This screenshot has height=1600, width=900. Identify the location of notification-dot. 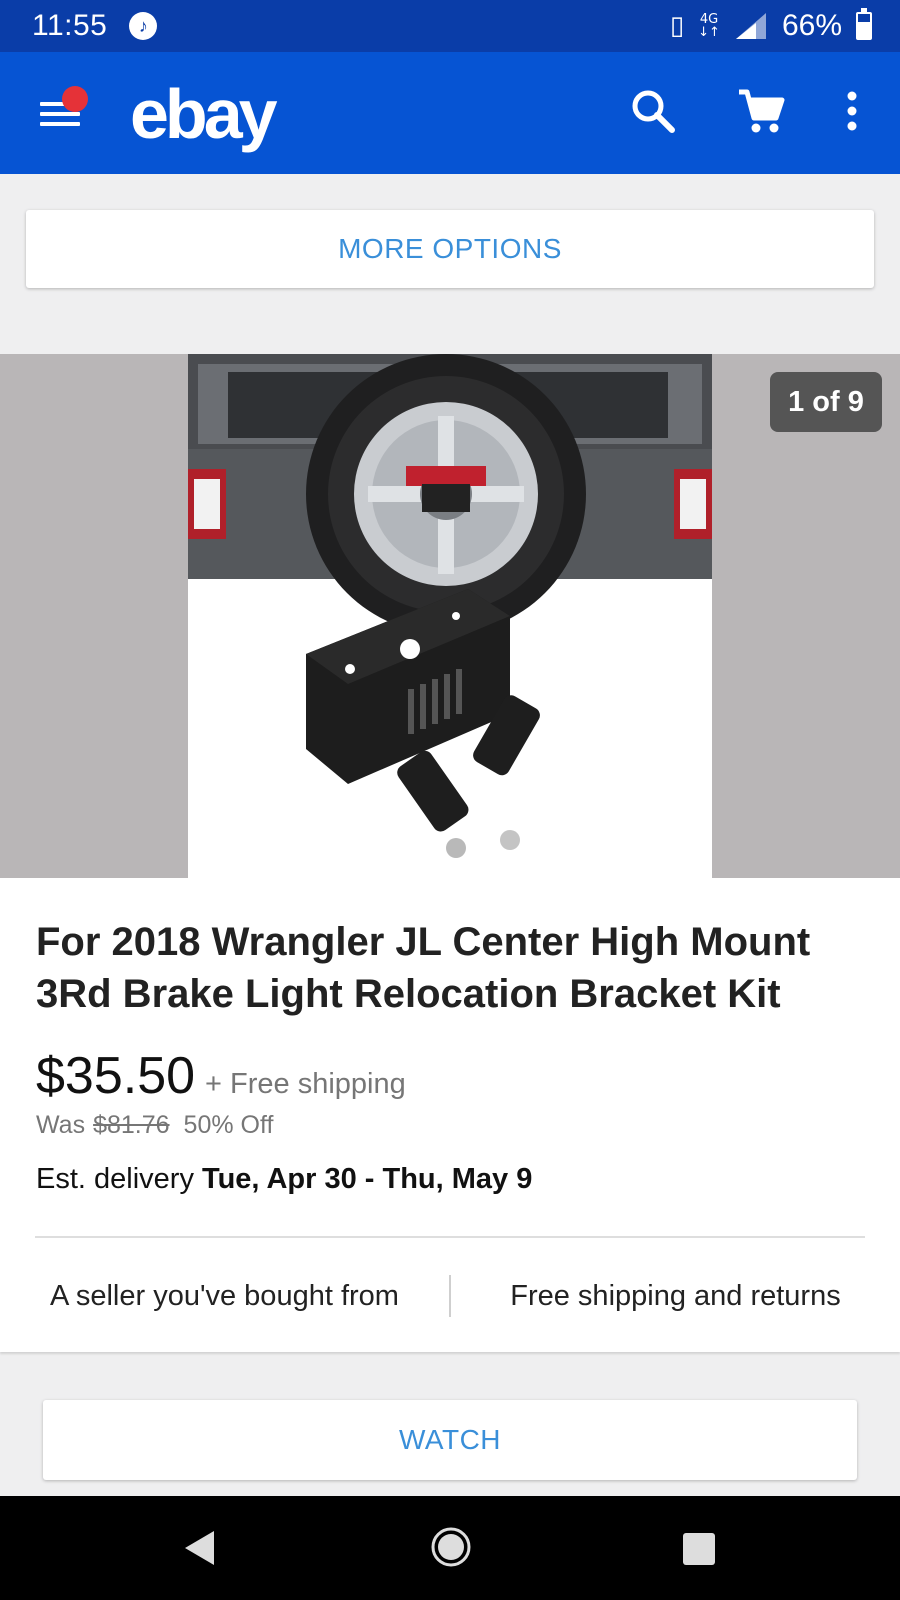
(75, 99).